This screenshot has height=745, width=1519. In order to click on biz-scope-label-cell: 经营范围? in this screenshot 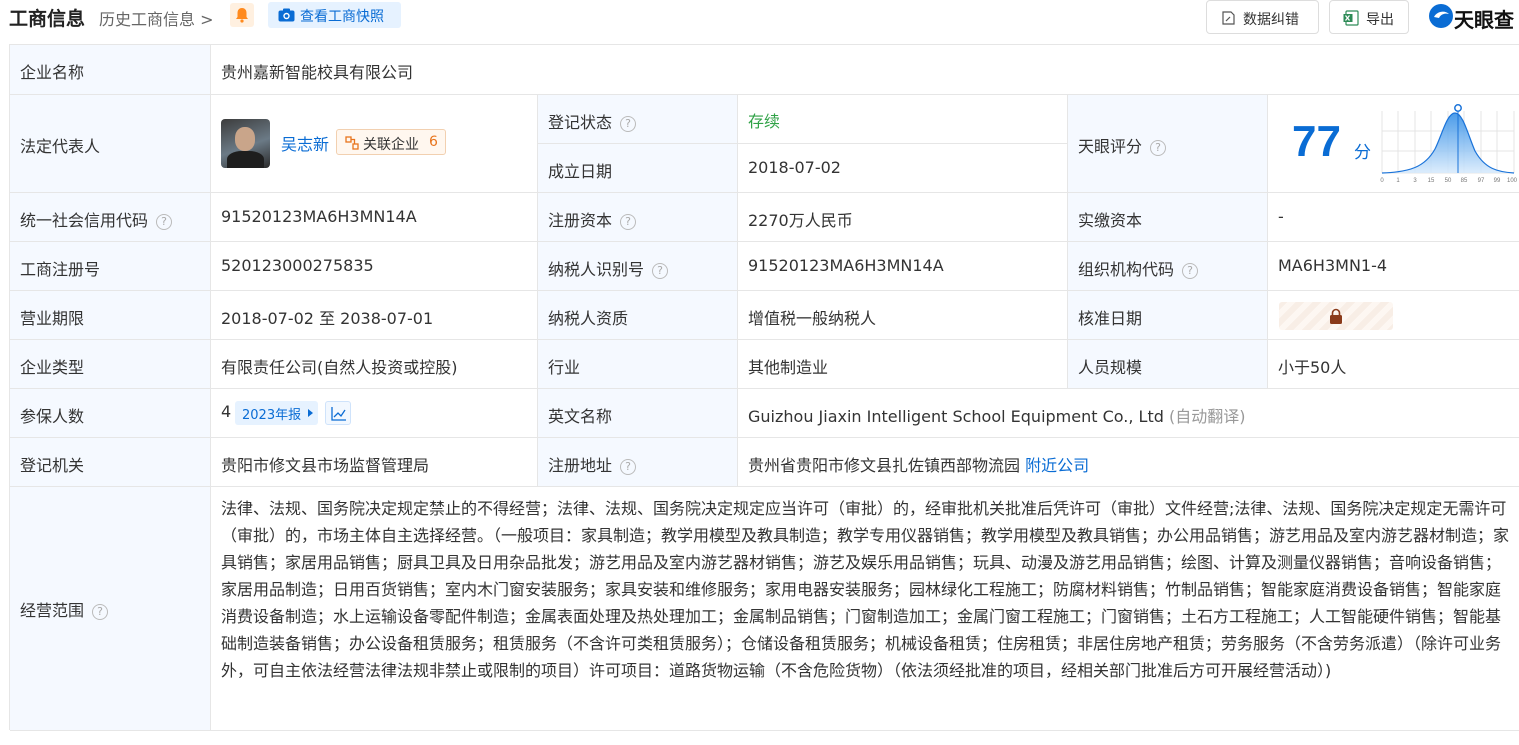, I will do `click(110, 609)`.